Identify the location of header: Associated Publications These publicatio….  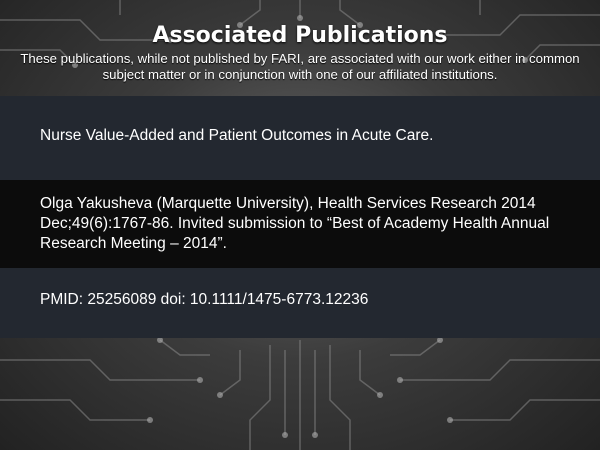
(300, 52).